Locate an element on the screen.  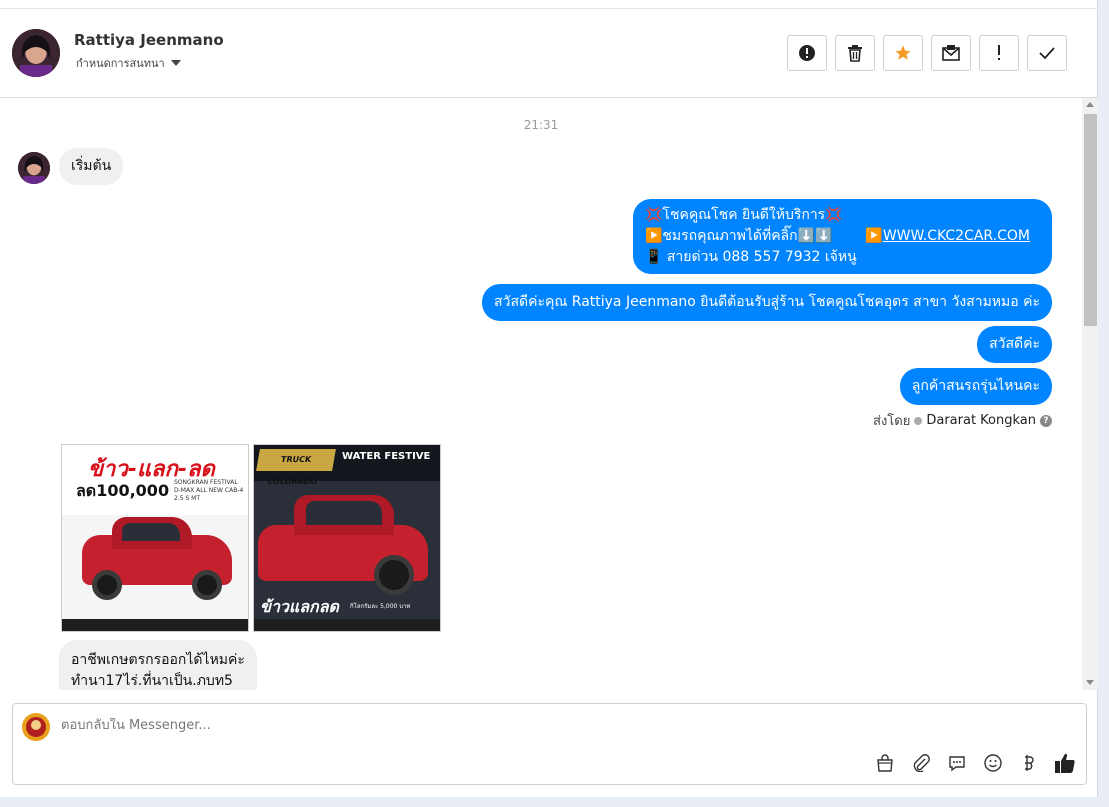
incoming-message: เริ่มต้น is located at coordinates (91, 166).